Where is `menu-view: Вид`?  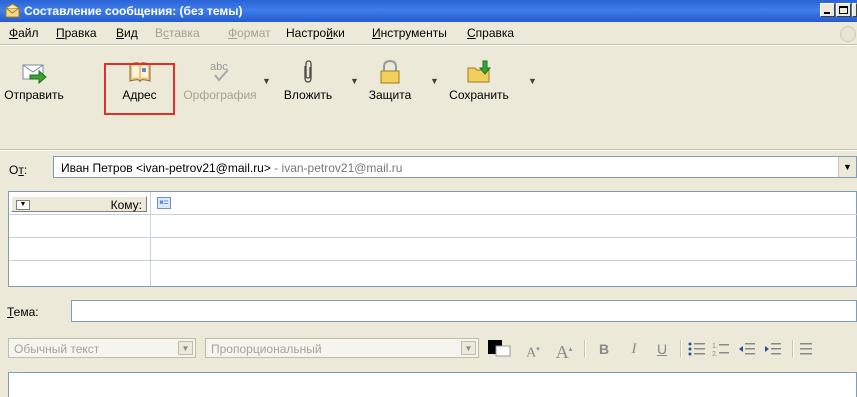 menu-view: Вид is located at coordinates (127, 33).